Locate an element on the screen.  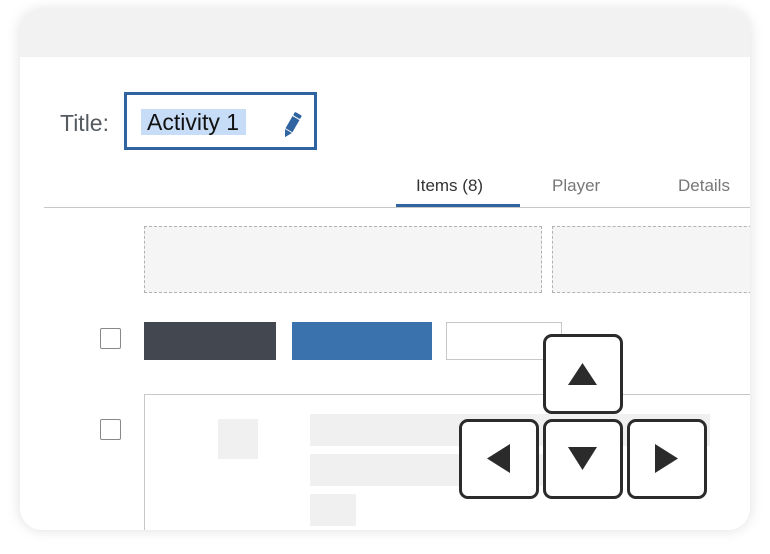
title-label: Title: is located at coordinates (84, 123).